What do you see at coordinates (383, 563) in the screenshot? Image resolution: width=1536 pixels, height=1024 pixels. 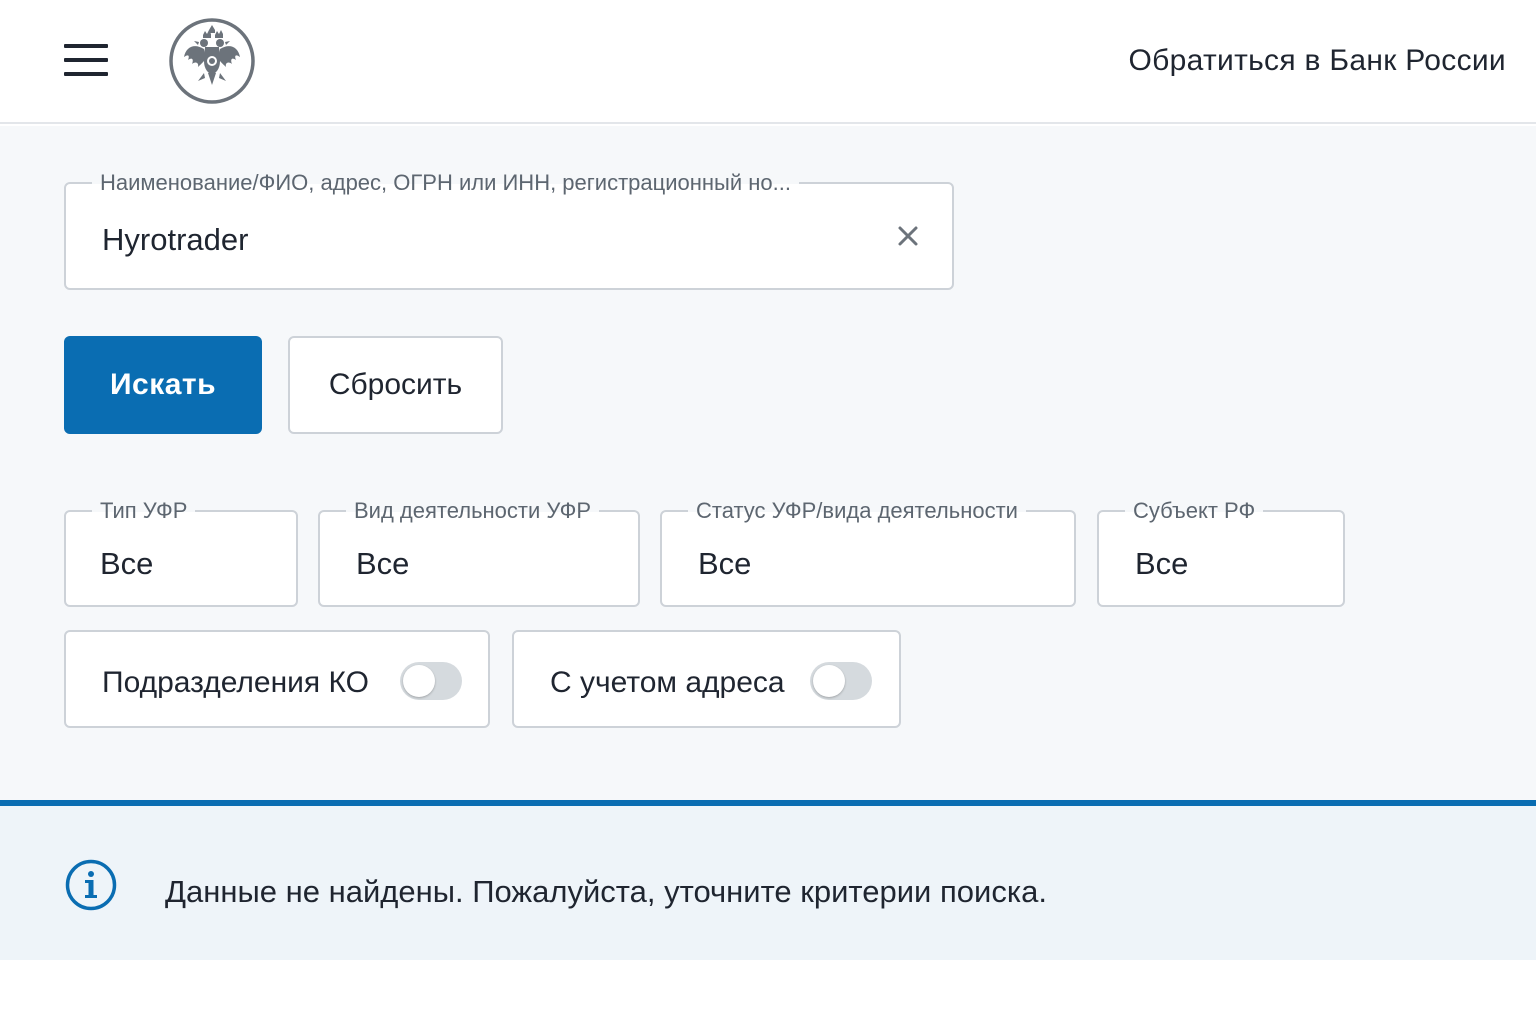 I see `activity-type-value: Все` at bounding box center [383, 563].